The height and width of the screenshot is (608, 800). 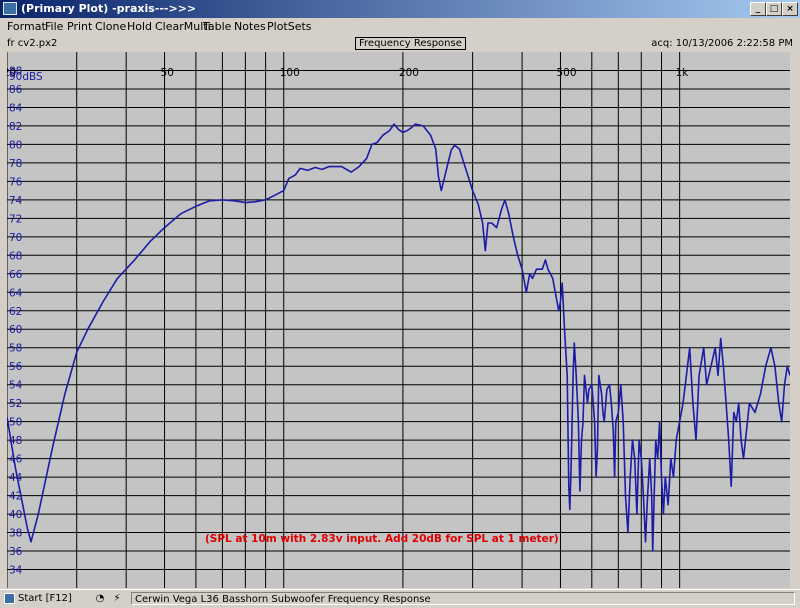 I want to click on y-tick-label: 40, so click(x=15, y=515).